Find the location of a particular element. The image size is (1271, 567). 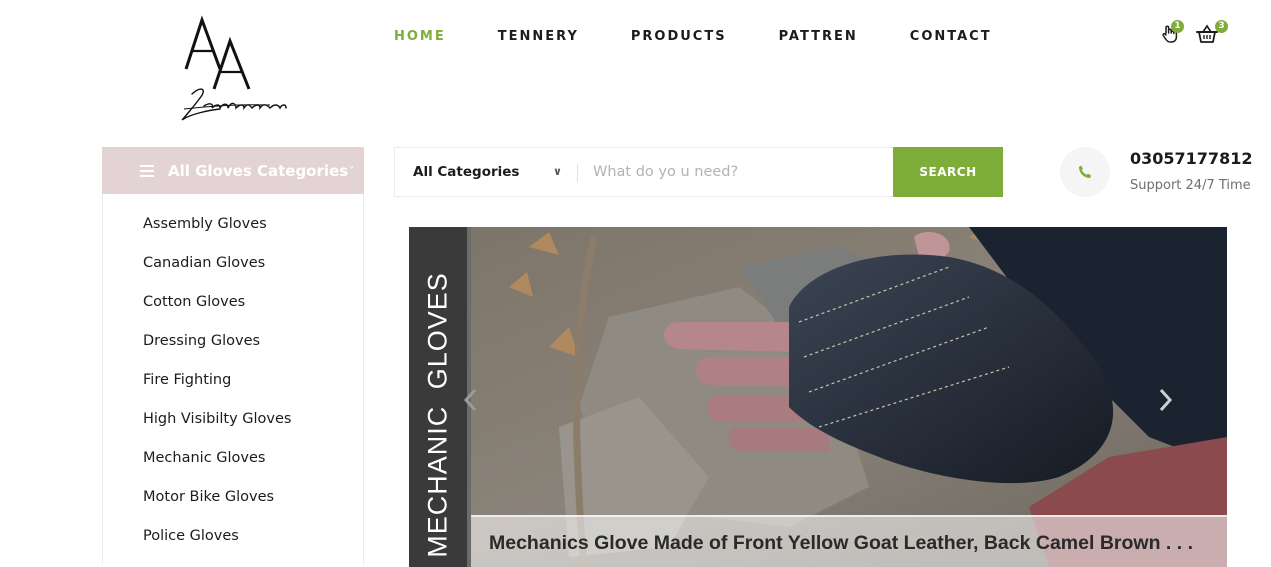

category-item-high-visibility-gloves: High Visibilty Gloves is located at coordinates (233, 425).